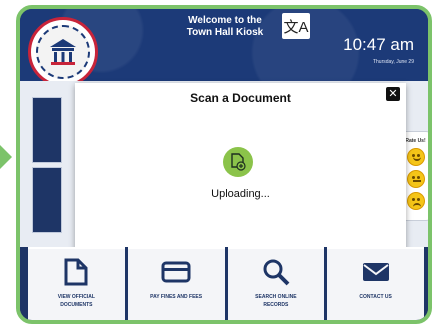 This screenshot has width=435, height=326. I want to click on neutral-face-icon, so click(415, 179).